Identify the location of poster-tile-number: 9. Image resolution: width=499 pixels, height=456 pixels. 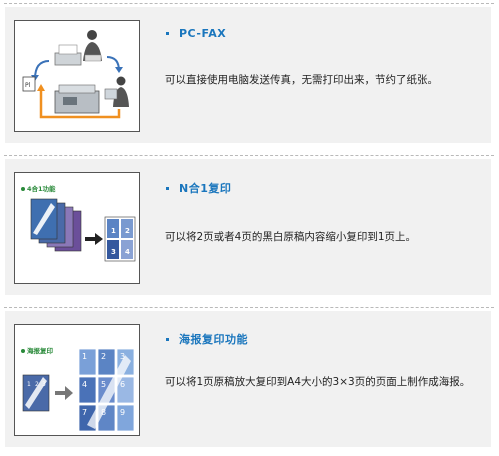
(122, 412).